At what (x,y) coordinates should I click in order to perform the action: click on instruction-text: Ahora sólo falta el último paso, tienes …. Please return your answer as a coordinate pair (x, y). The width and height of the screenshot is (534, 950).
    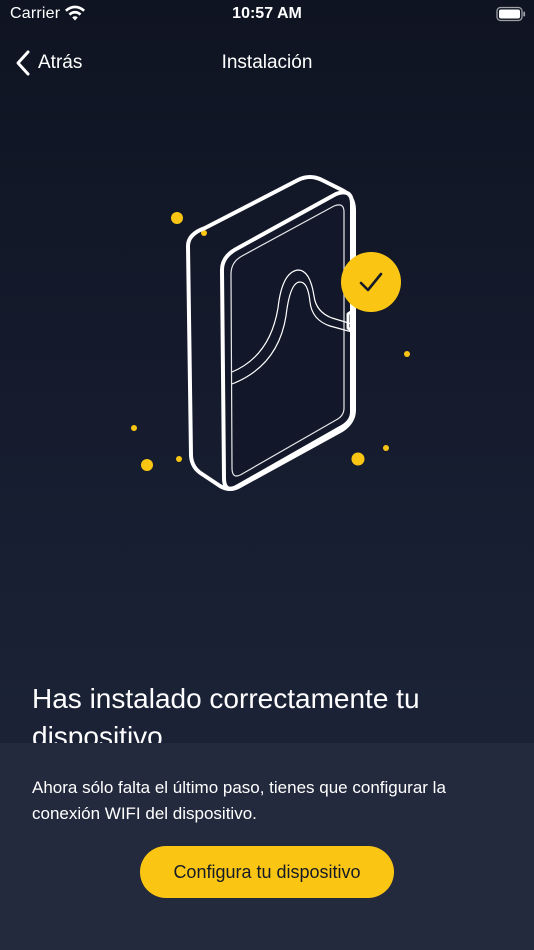
    Looking at the image, I should click on (239, 800).